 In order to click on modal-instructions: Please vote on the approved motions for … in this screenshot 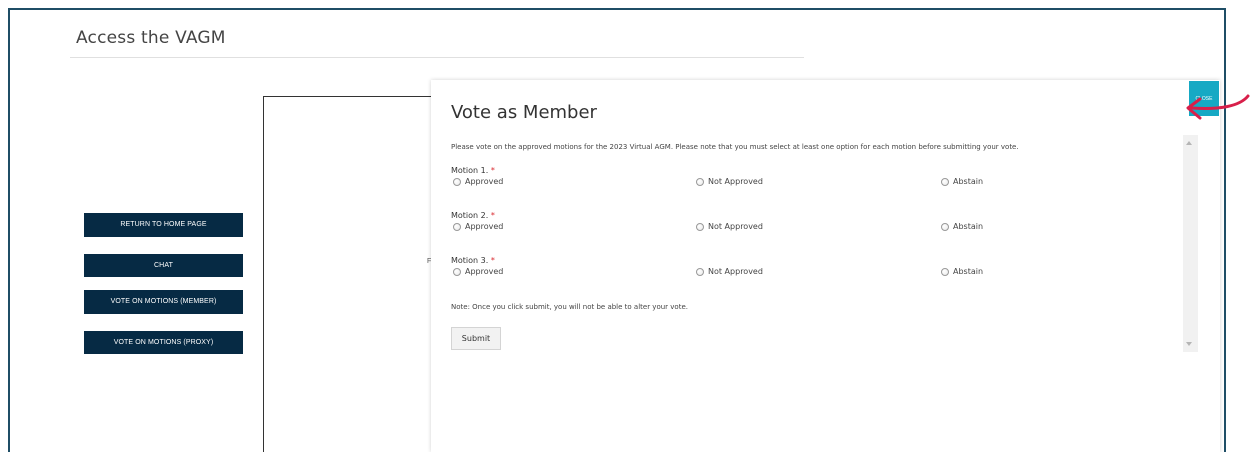, I will do `click(735, 147)`.